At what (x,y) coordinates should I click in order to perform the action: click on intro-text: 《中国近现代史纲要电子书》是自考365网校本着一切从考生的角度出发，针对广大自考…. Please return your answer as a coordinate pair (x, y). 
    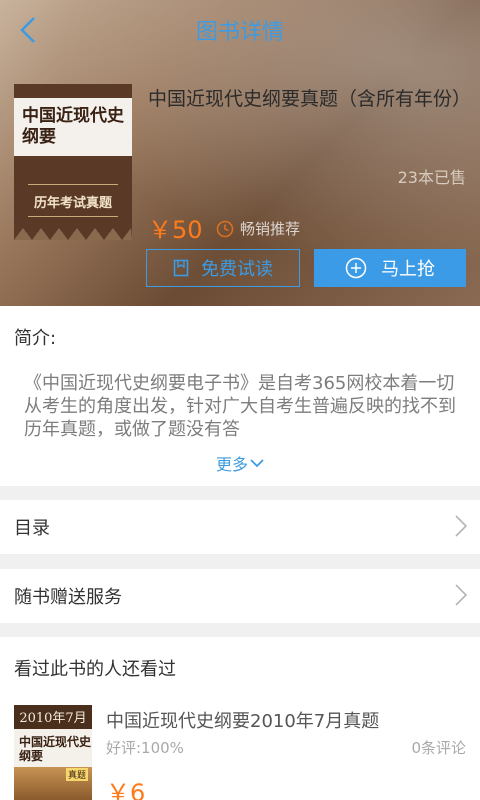
    Looking at the image, I should click on (240, 405).